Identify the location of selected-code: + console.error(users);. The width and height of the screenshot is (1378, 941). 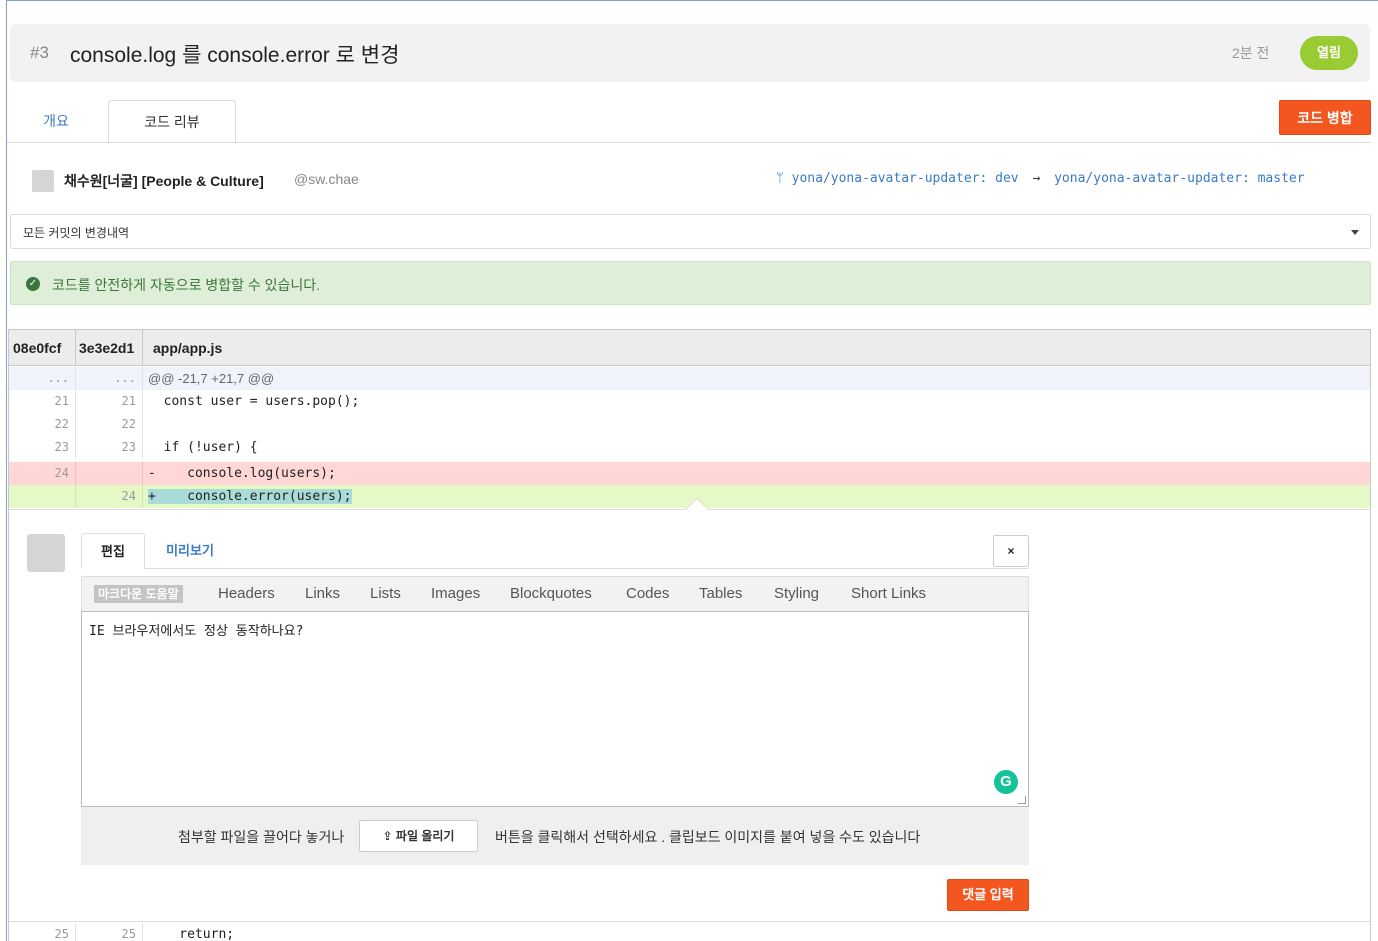
(250, 496).